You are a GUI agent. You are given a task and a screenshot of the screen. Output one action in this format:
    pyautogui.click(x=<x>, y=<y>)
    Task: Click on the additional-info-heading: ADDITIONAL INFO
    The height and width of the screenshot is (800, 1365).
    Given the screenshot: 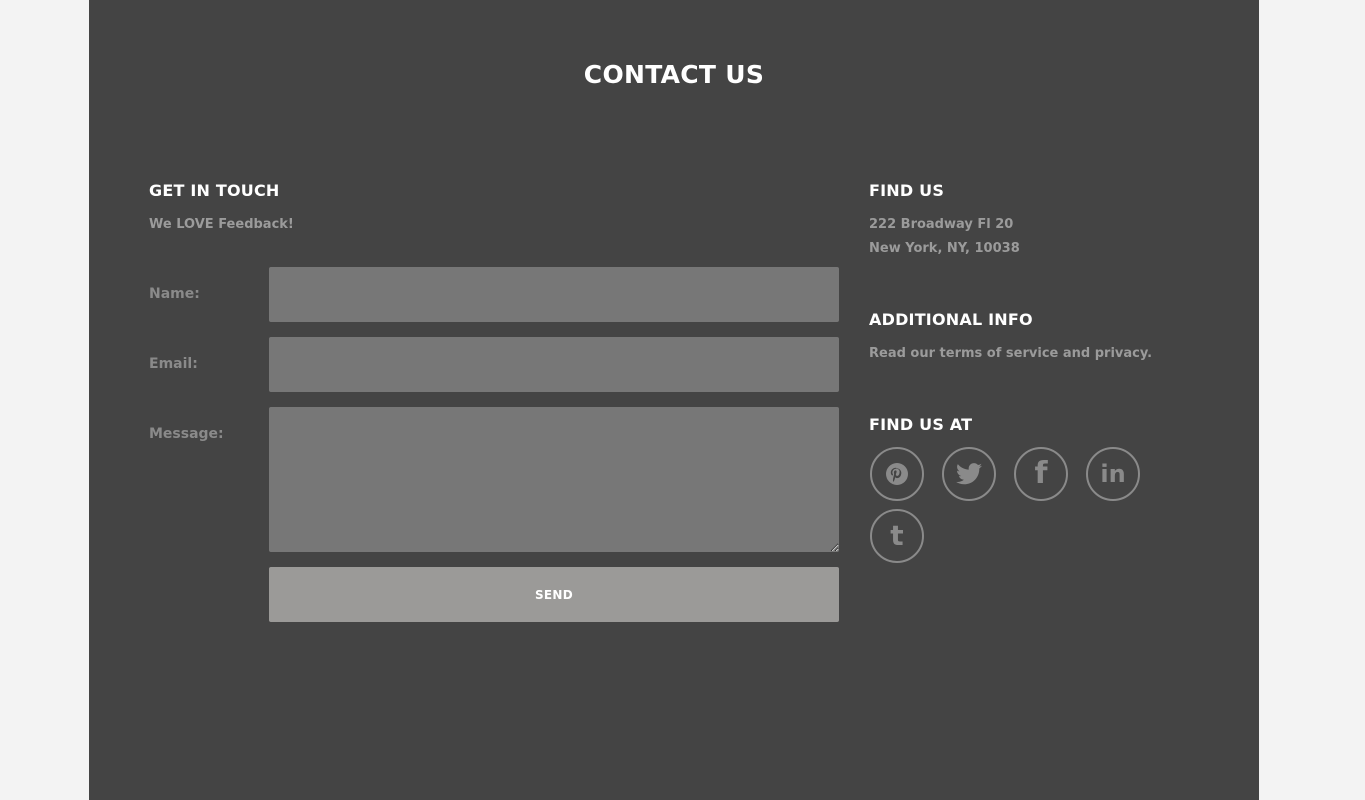 What is the action you would take?
    pyautogui.click(x=951, y=319)
    